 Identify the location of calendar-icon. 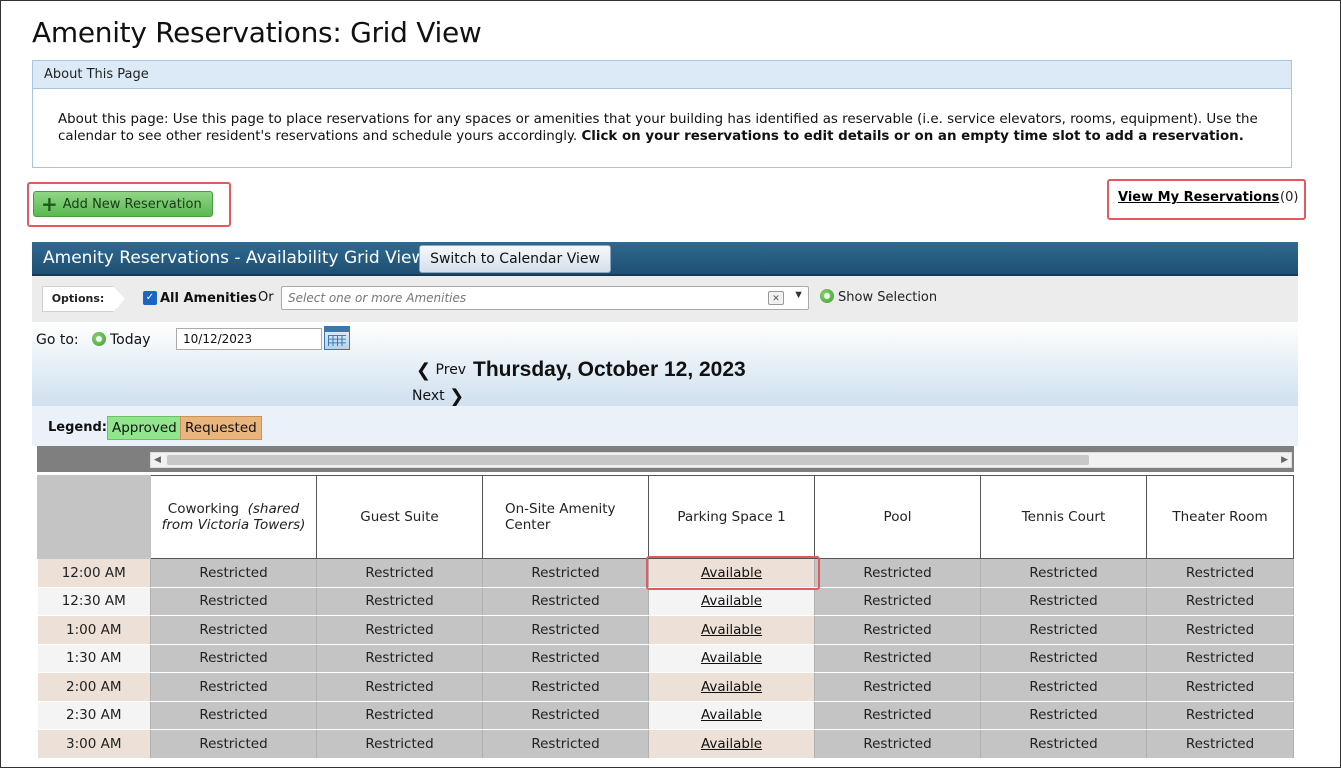
(337, 338).